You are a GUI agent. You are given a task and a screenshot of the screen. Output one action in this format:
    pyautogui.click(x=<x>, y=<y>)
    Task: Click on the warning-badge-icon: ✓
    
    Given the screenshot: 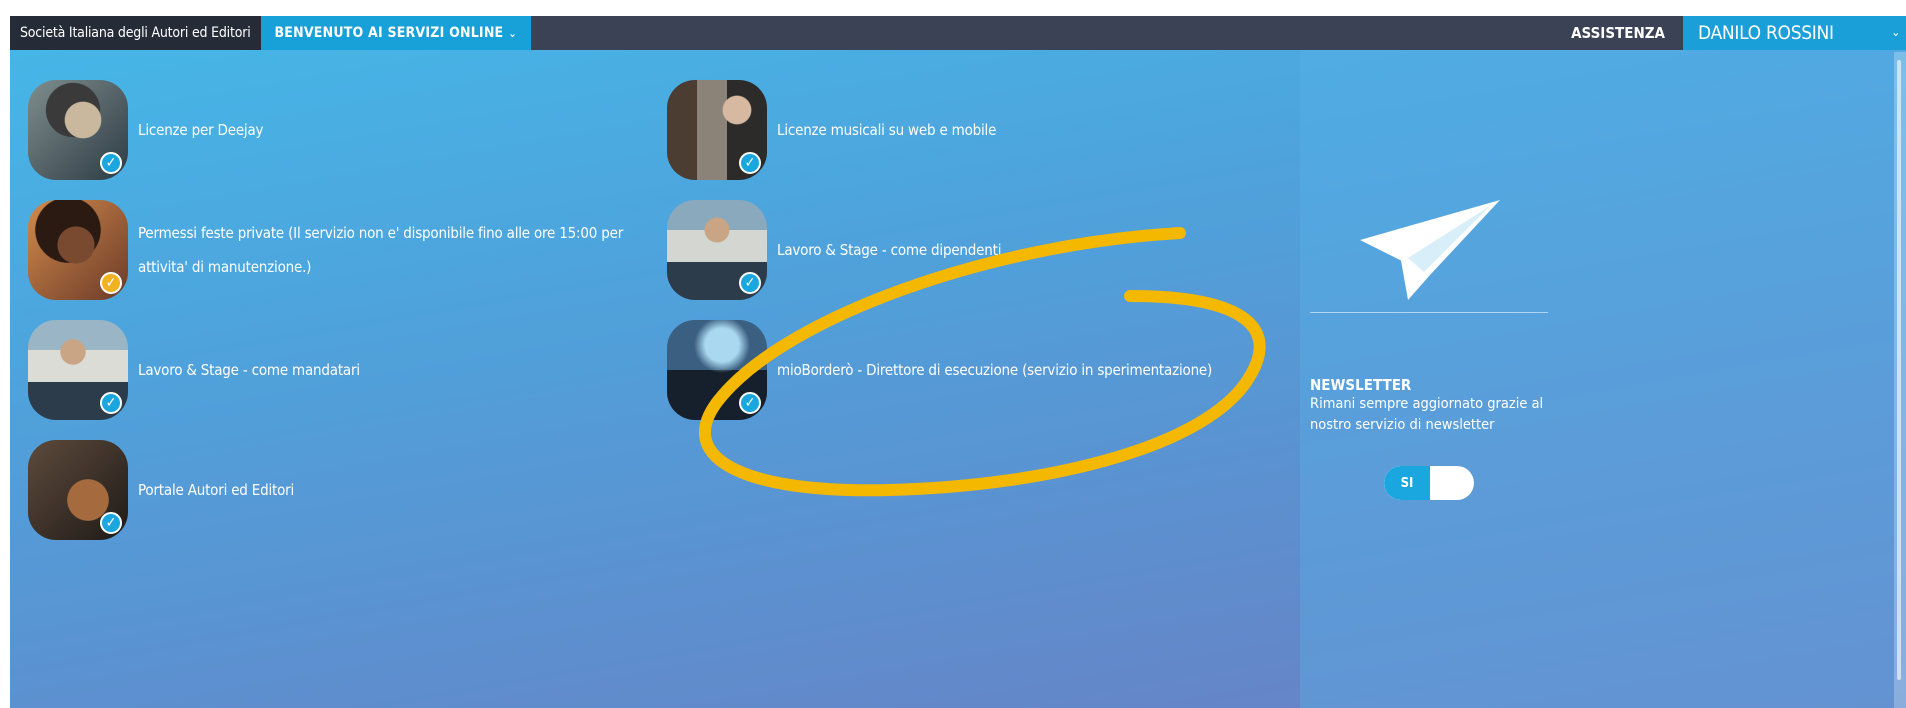 What is the action you would take?
    pyautogui.click(x=111, y=283)
    